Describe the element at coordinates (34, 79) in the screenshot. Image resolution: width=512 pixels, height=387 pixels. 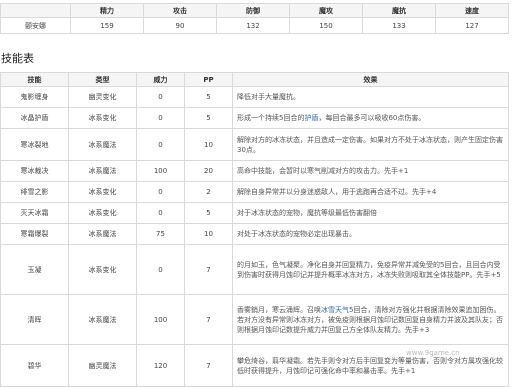
I see `skills-header-cell: 技能` at that location.